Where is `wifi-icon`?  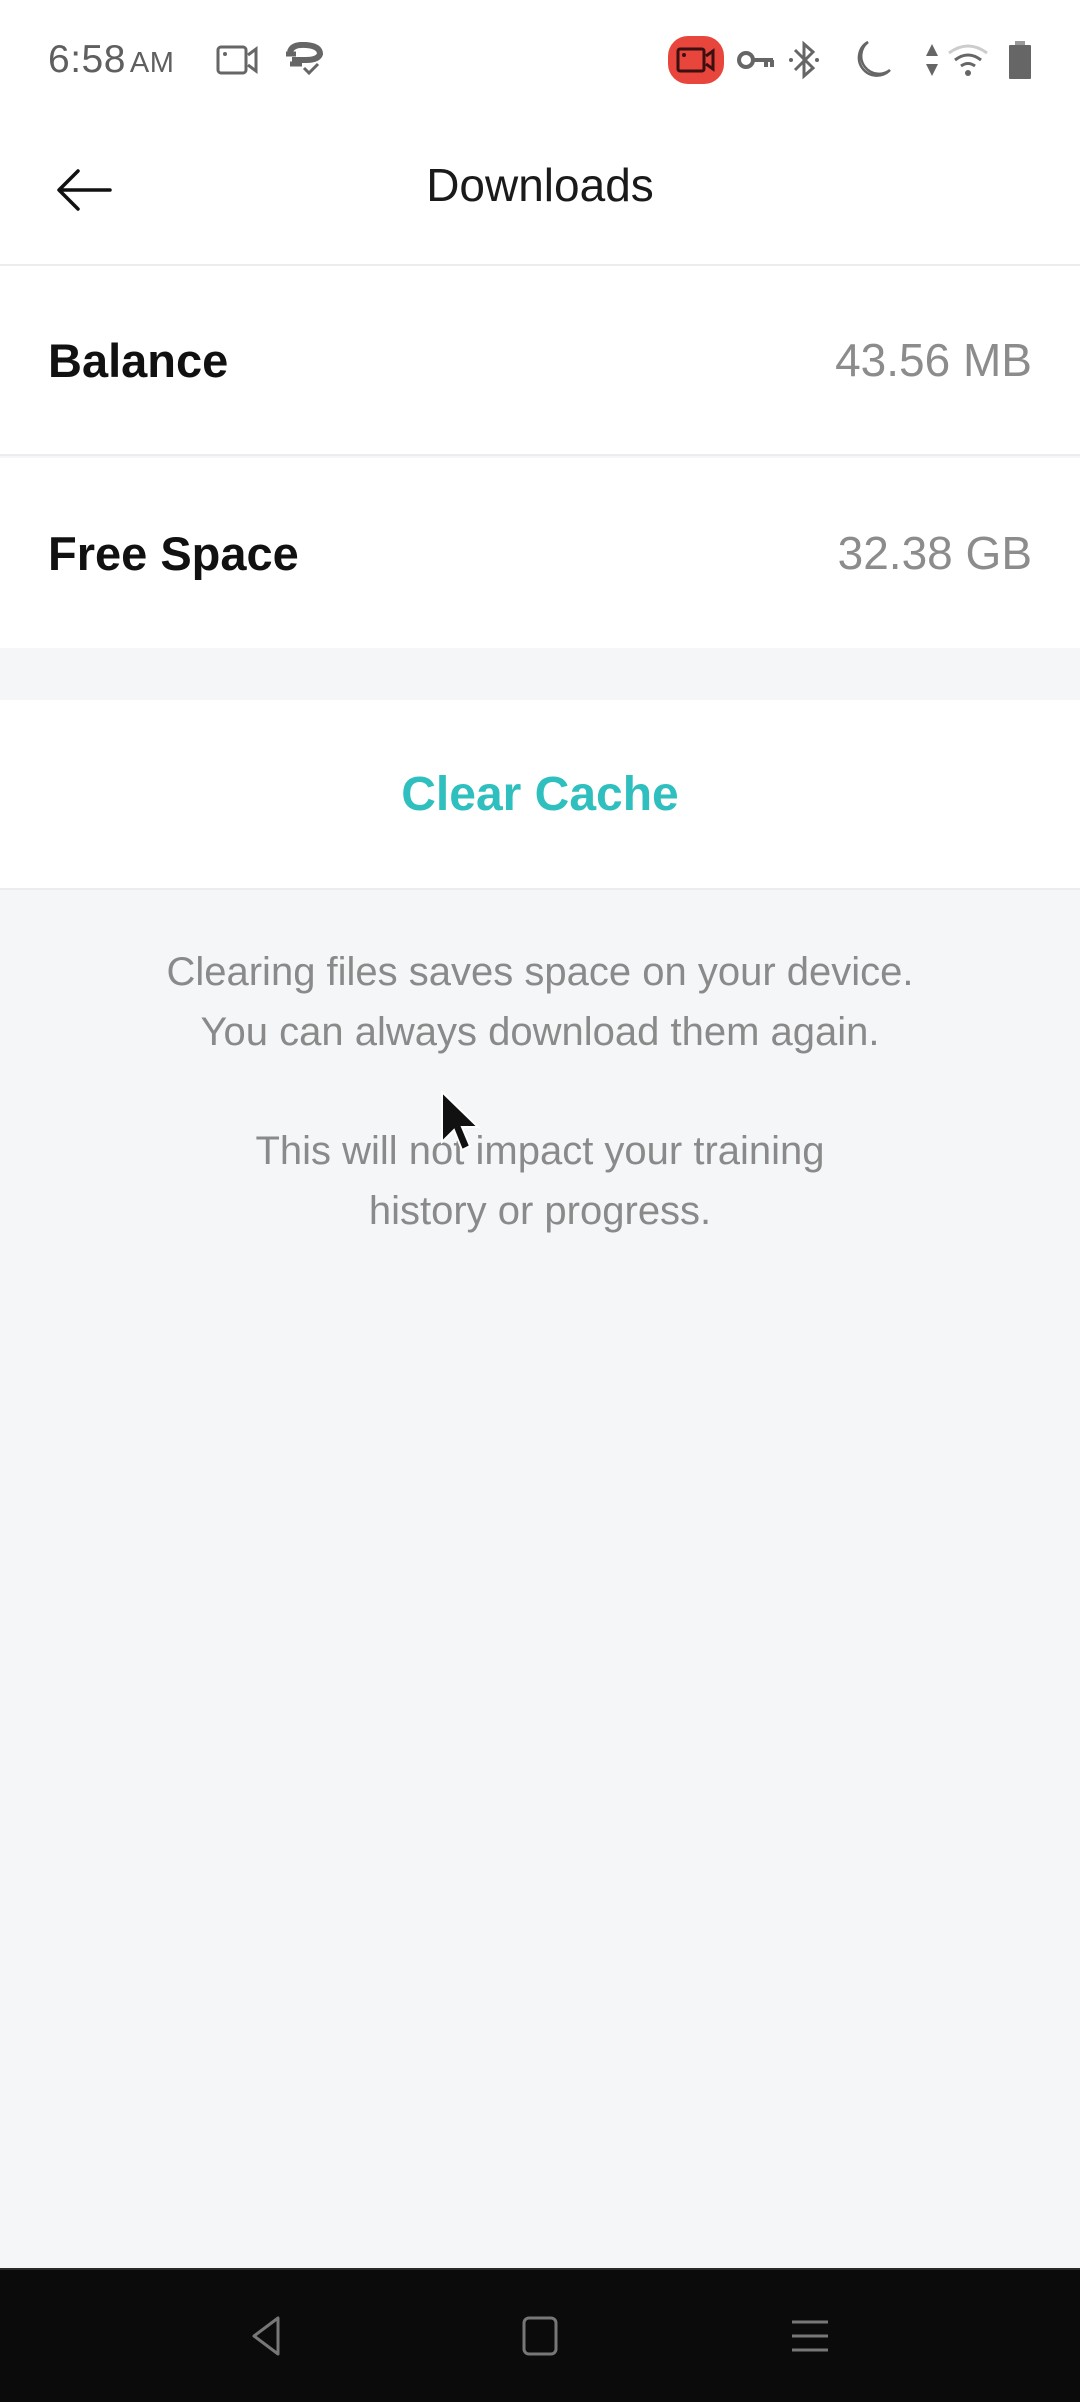 wifi-icon is located at coordinates (968, 60).